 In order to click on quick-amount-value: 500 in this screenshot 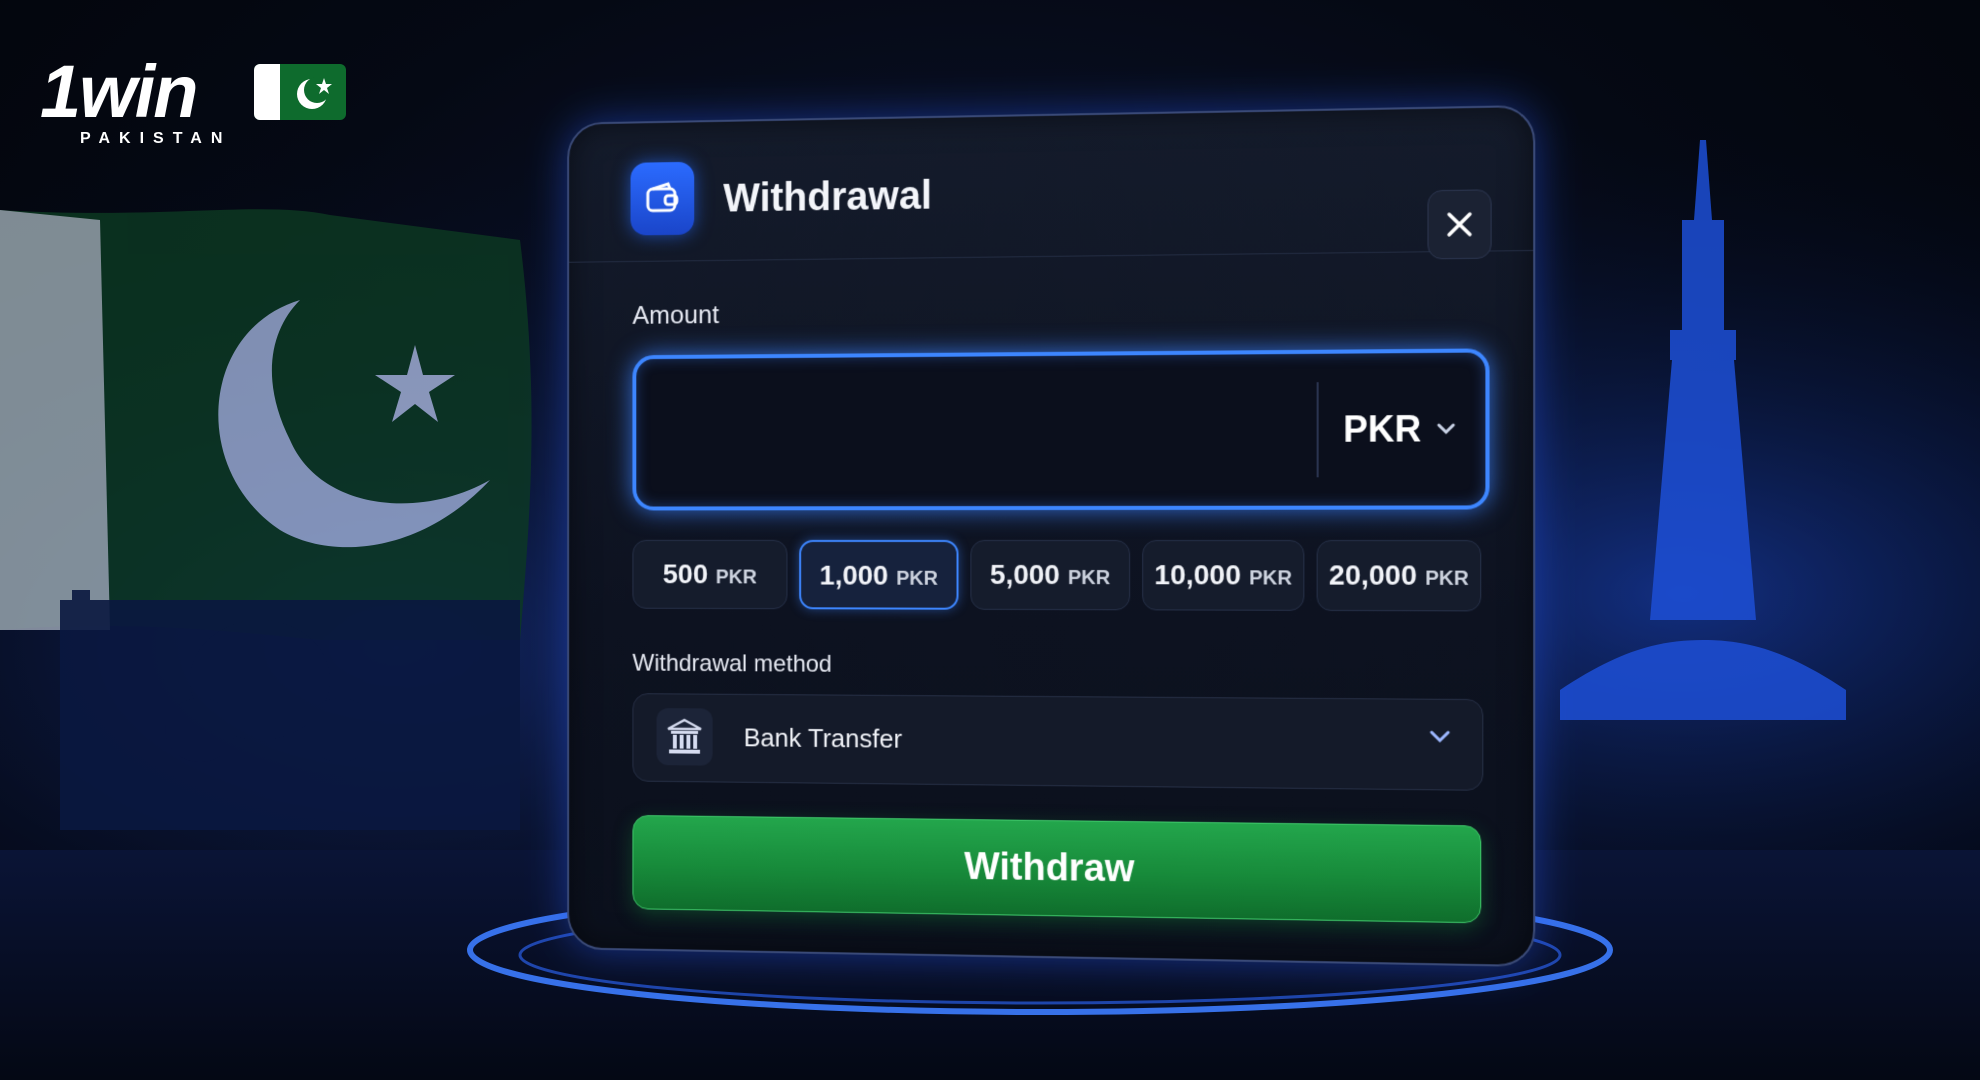, I will do `click(685, 575)`.